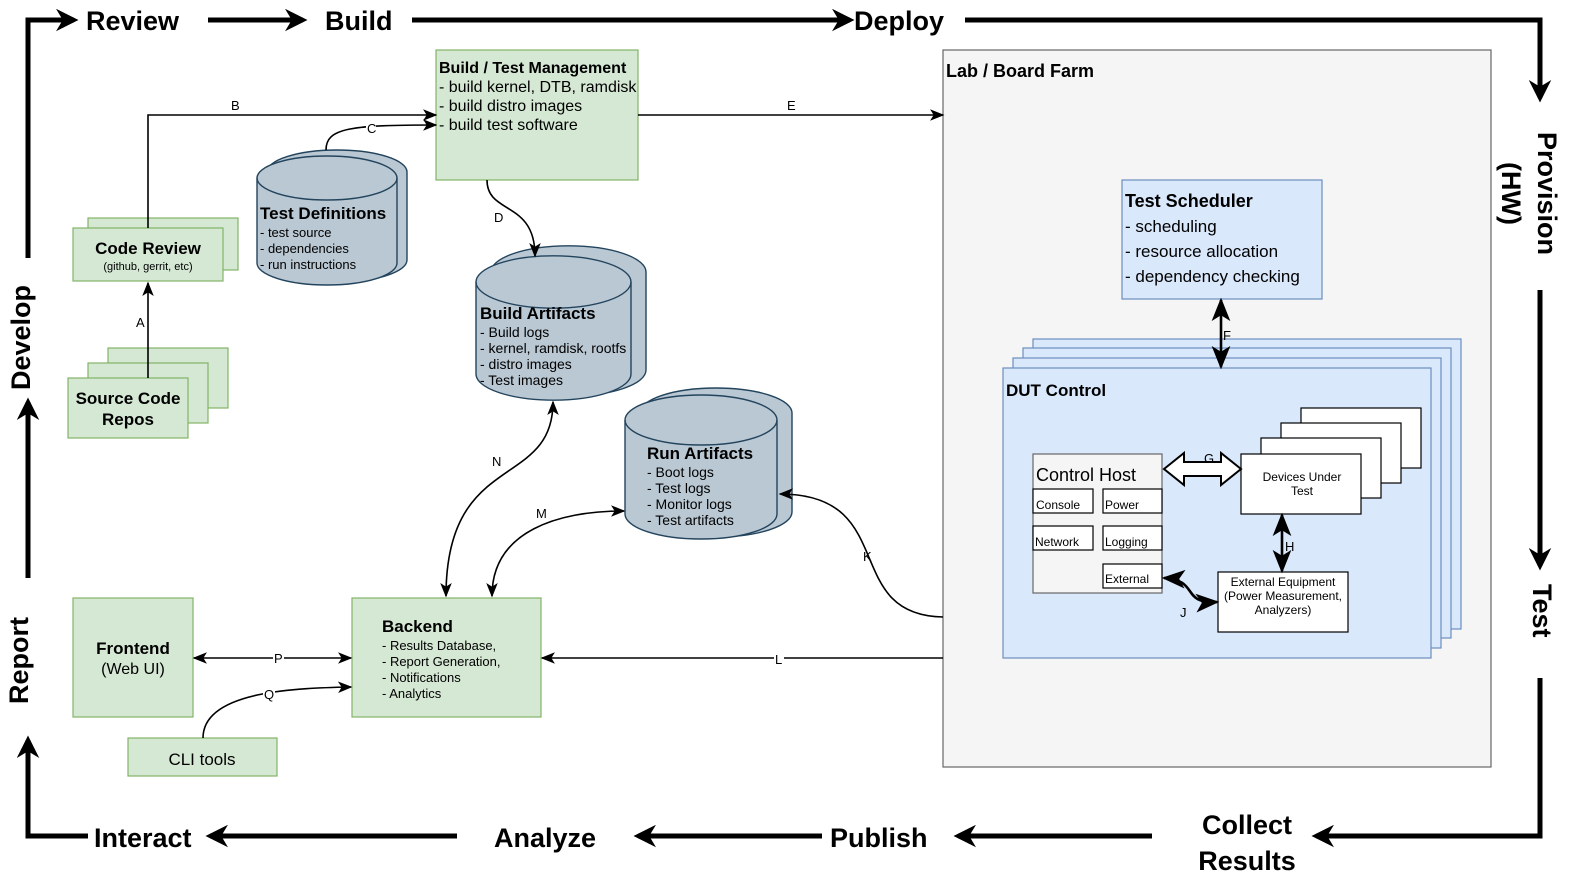  What do you see at coordinates (371, 128) in the screenshot?
I see `edge-label-c: C` at bounding box center [371, 128].